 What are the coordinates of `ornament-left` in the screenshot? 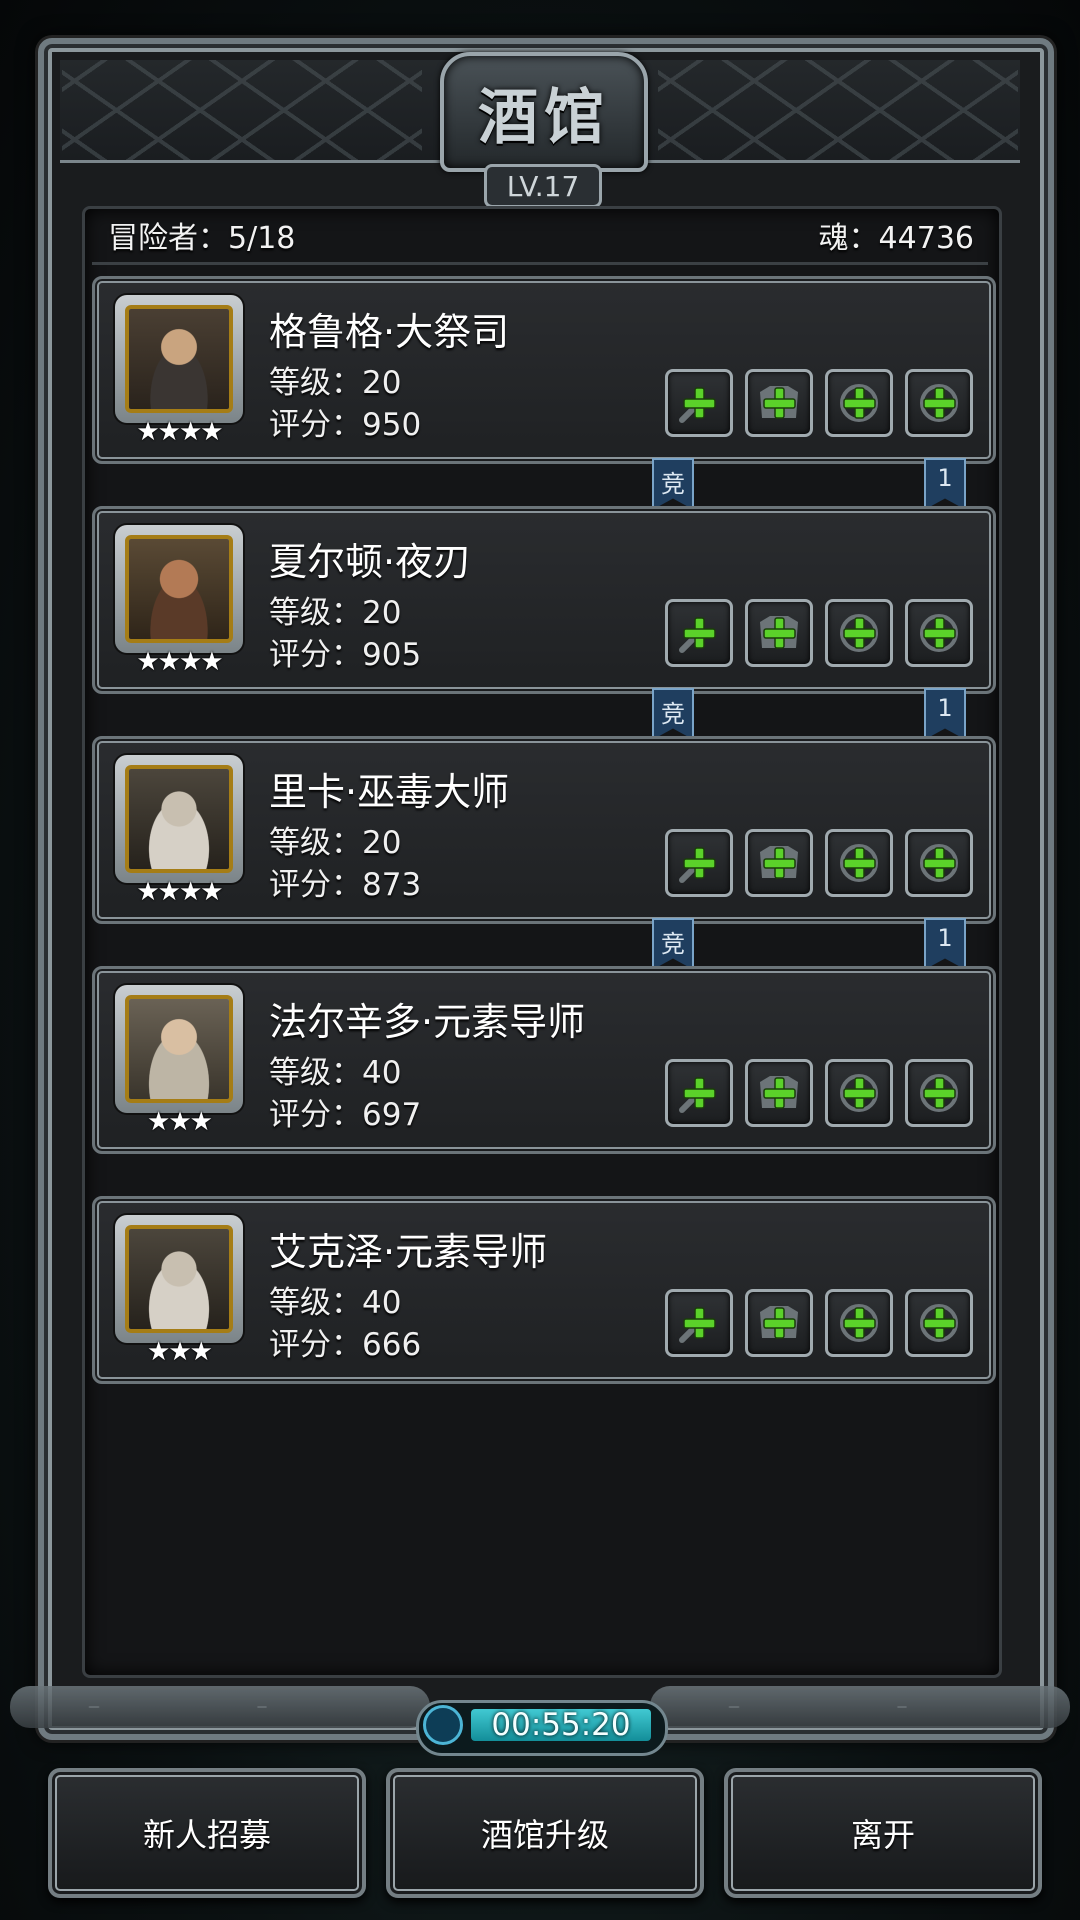 It's located at (220, 1707).